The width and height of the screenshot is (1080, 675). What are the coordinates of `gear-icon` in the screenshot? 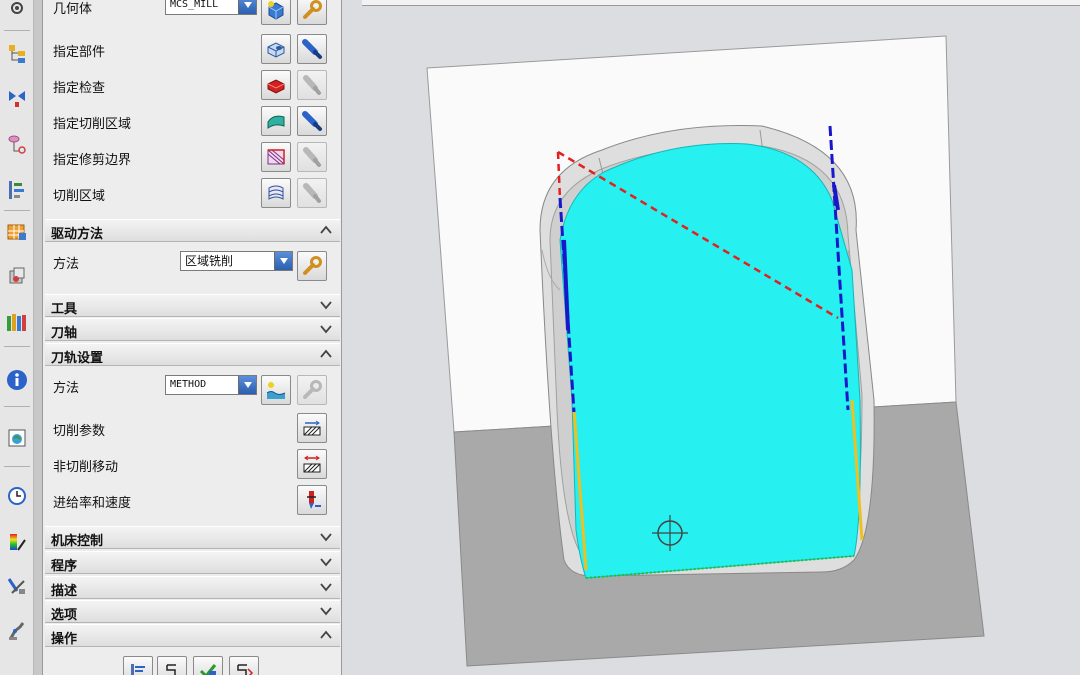 It's located at (17, 11).